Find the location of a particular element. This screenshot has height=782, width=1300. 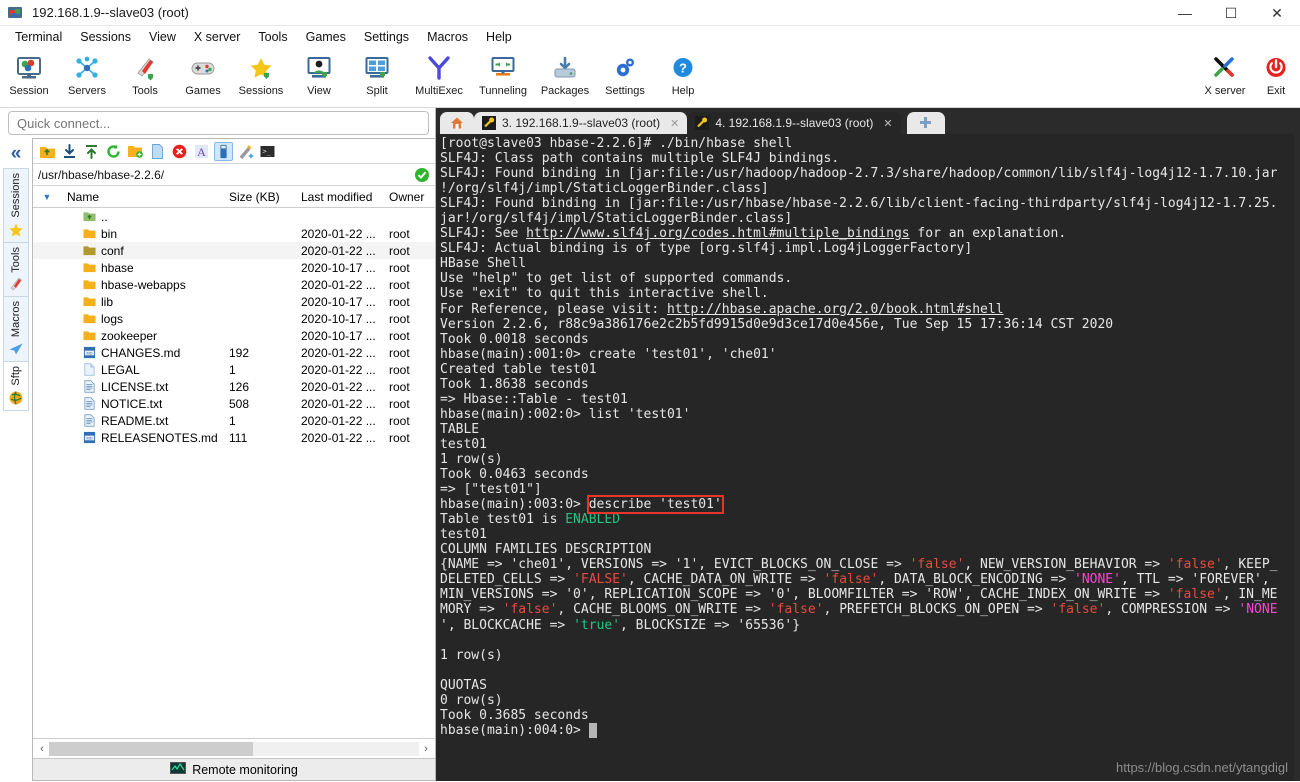

remote-monitoring-bar: Remote monitoring is located at coordinates (234, 769).